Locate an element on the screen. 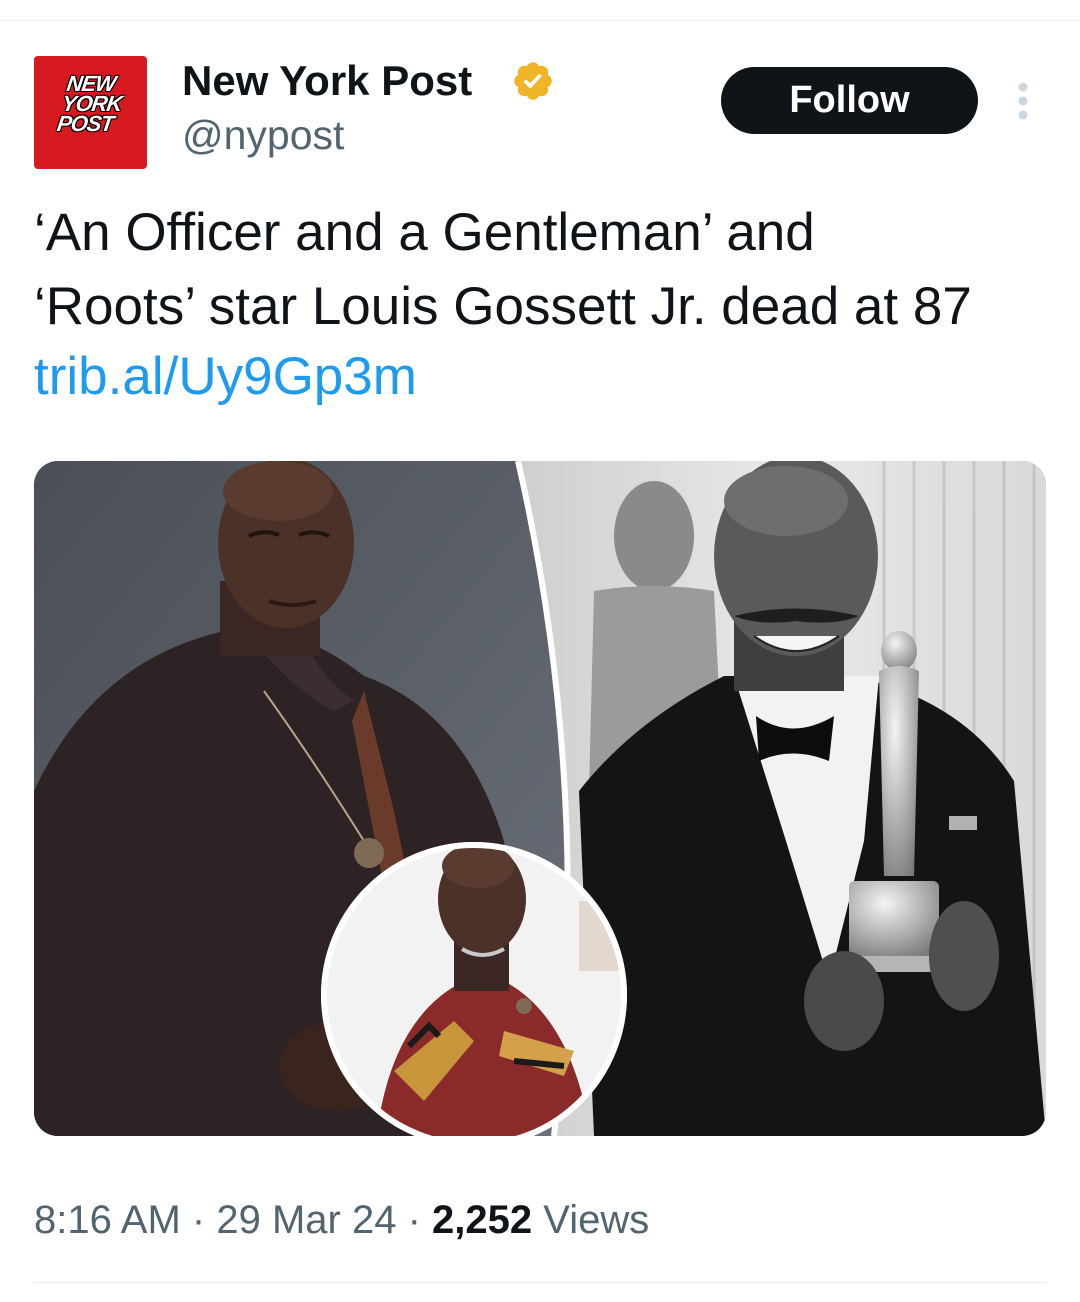 This screenshot has width=1080, height=1302. nypost-logo: NEW YORK POST is located at coordinates (89, 103).